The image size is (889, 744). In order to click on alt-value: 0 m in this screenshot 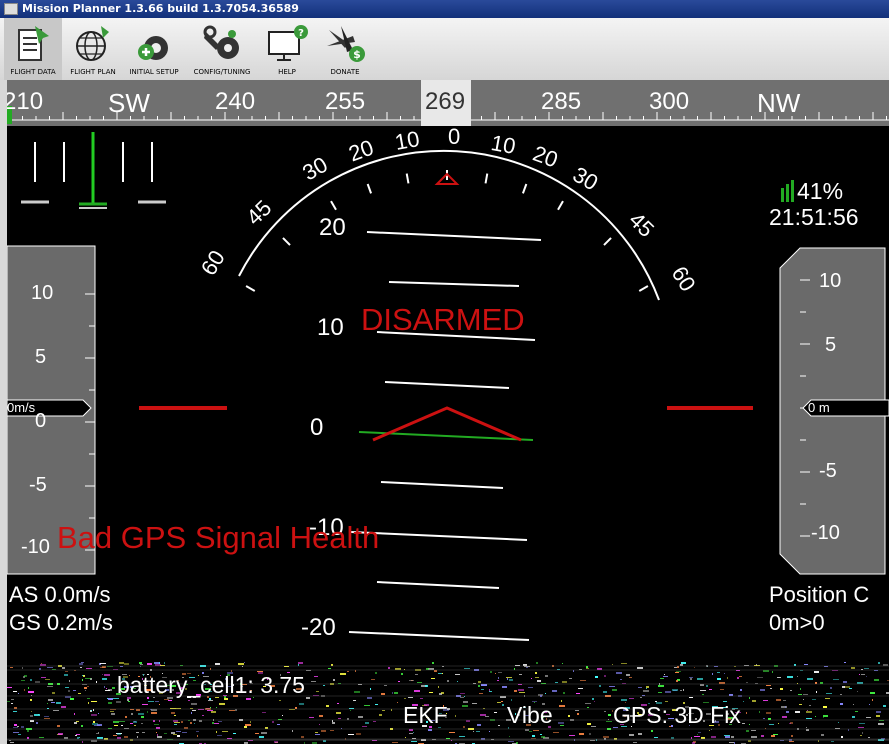, I will do `click(819, 407)`.